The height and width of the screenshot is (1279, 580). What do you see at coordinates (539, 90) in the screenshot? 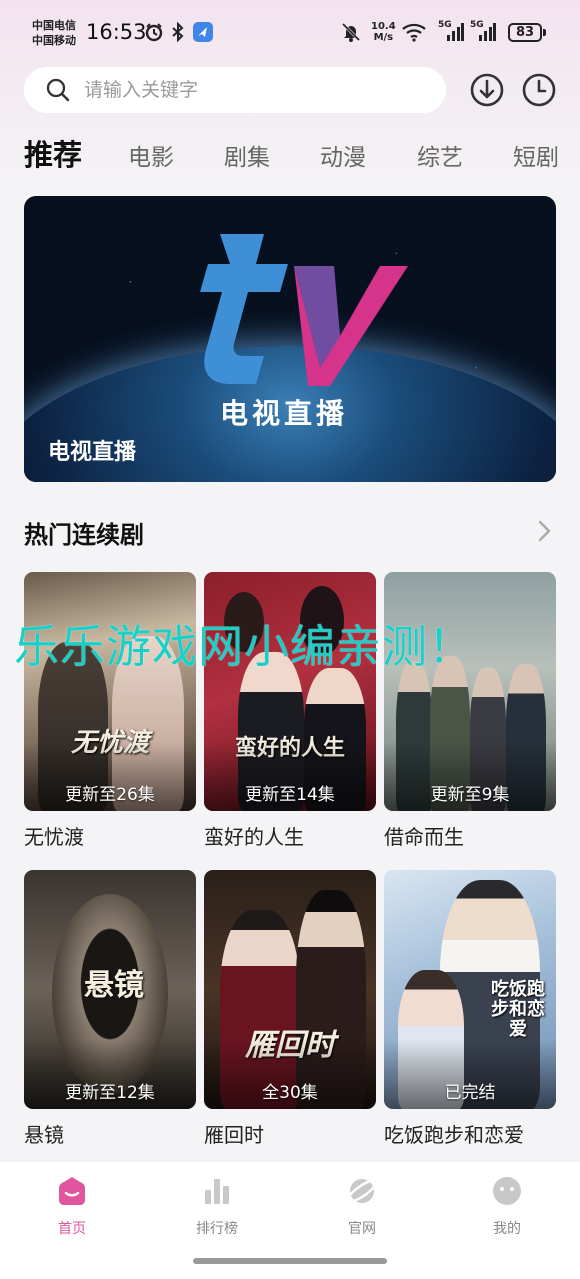
I see `history-clock-icon` at bounding box center [539, 90].